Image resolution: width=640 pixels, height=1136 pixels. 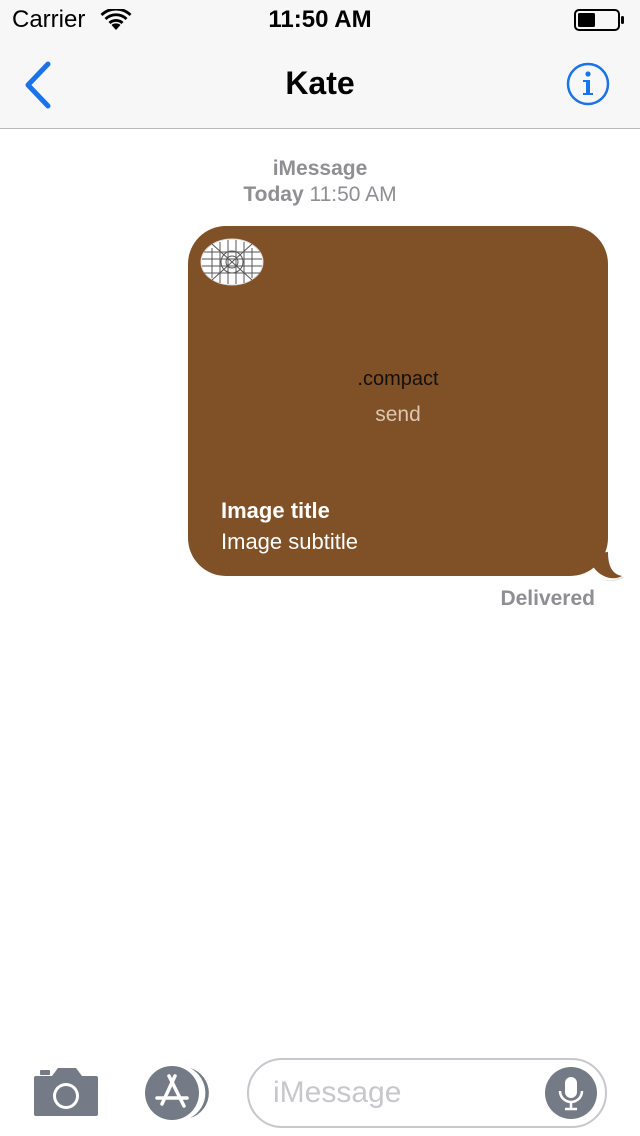 I want to click on status-bar: Carrier 11:50 AM, so click(x=320, y=21).